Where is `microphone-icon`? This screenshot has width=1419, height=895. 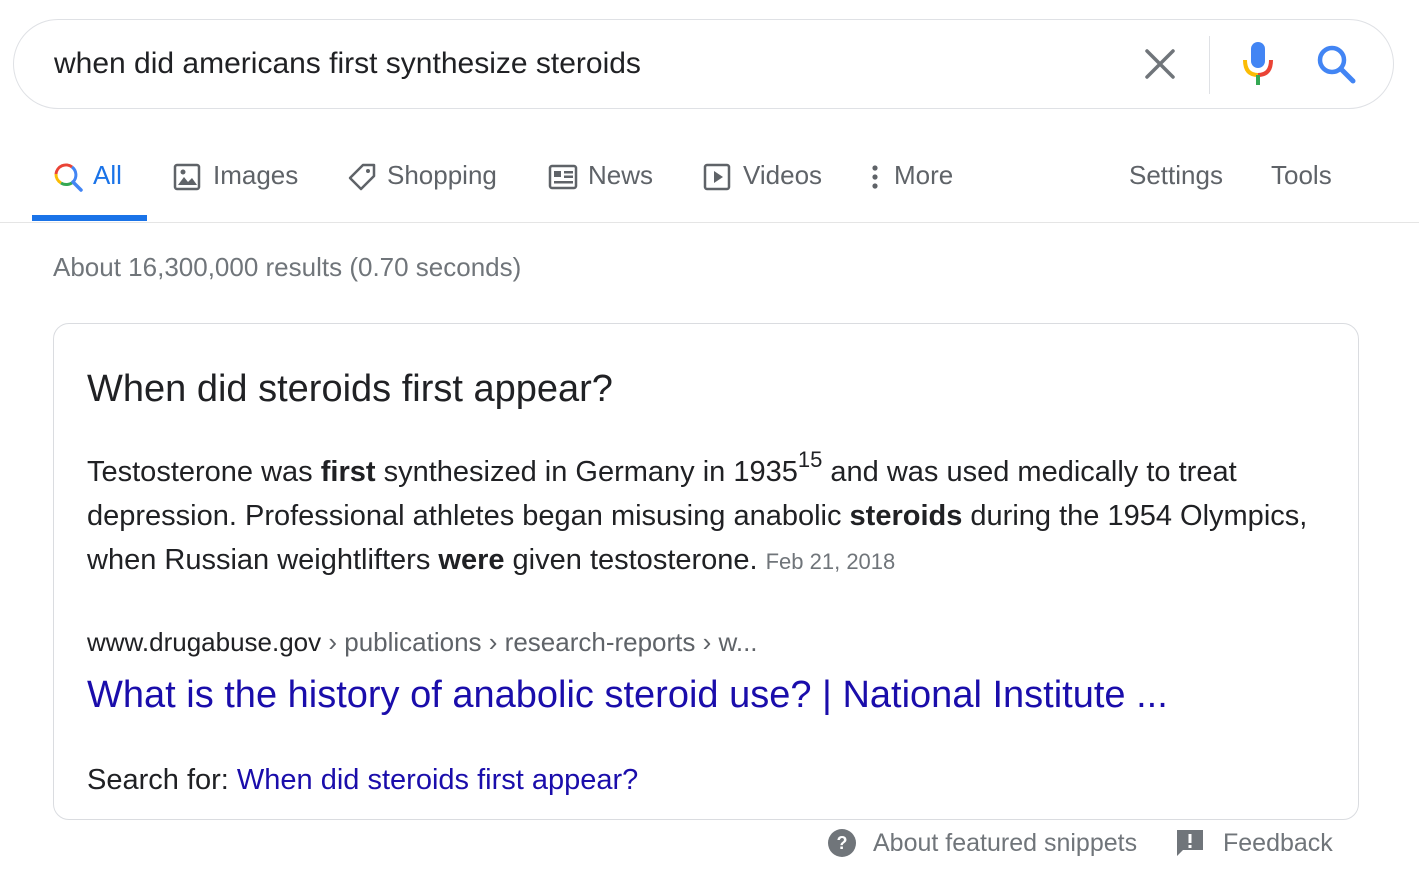 microphone-icon is located at coordinates (1258, 63).